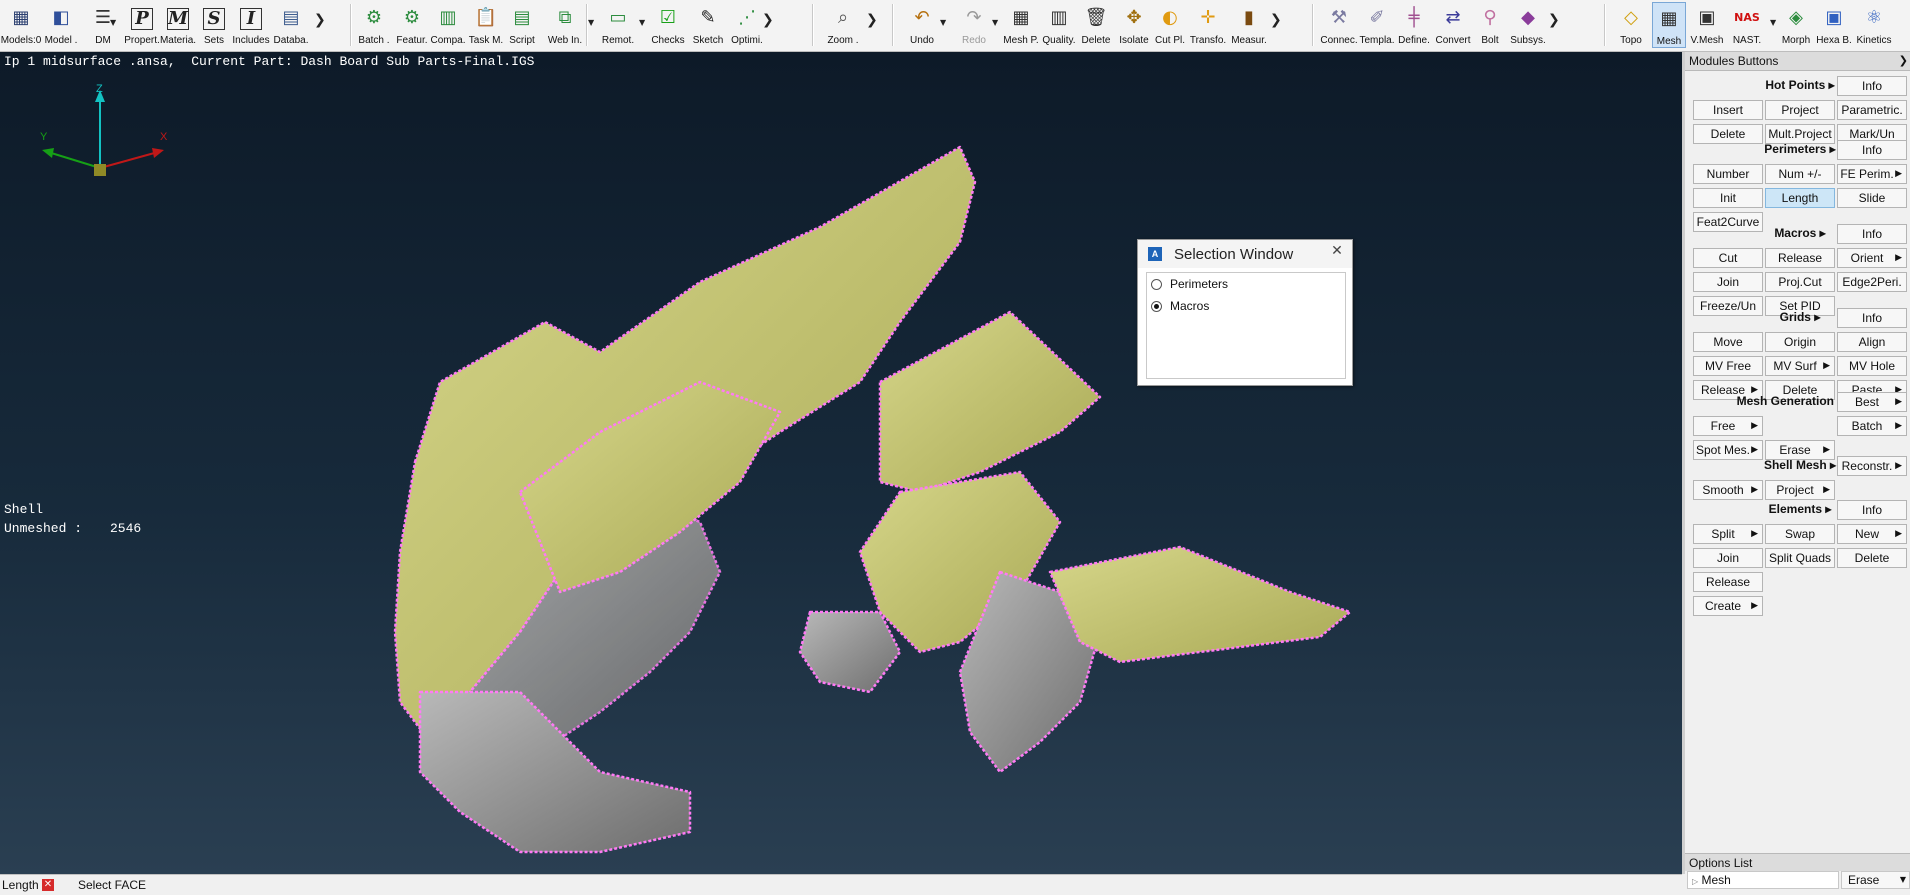  Describe the element at coordinates (251, 25) in the screenshot. I see `toolbar-button-includes: I Includes` at that location.